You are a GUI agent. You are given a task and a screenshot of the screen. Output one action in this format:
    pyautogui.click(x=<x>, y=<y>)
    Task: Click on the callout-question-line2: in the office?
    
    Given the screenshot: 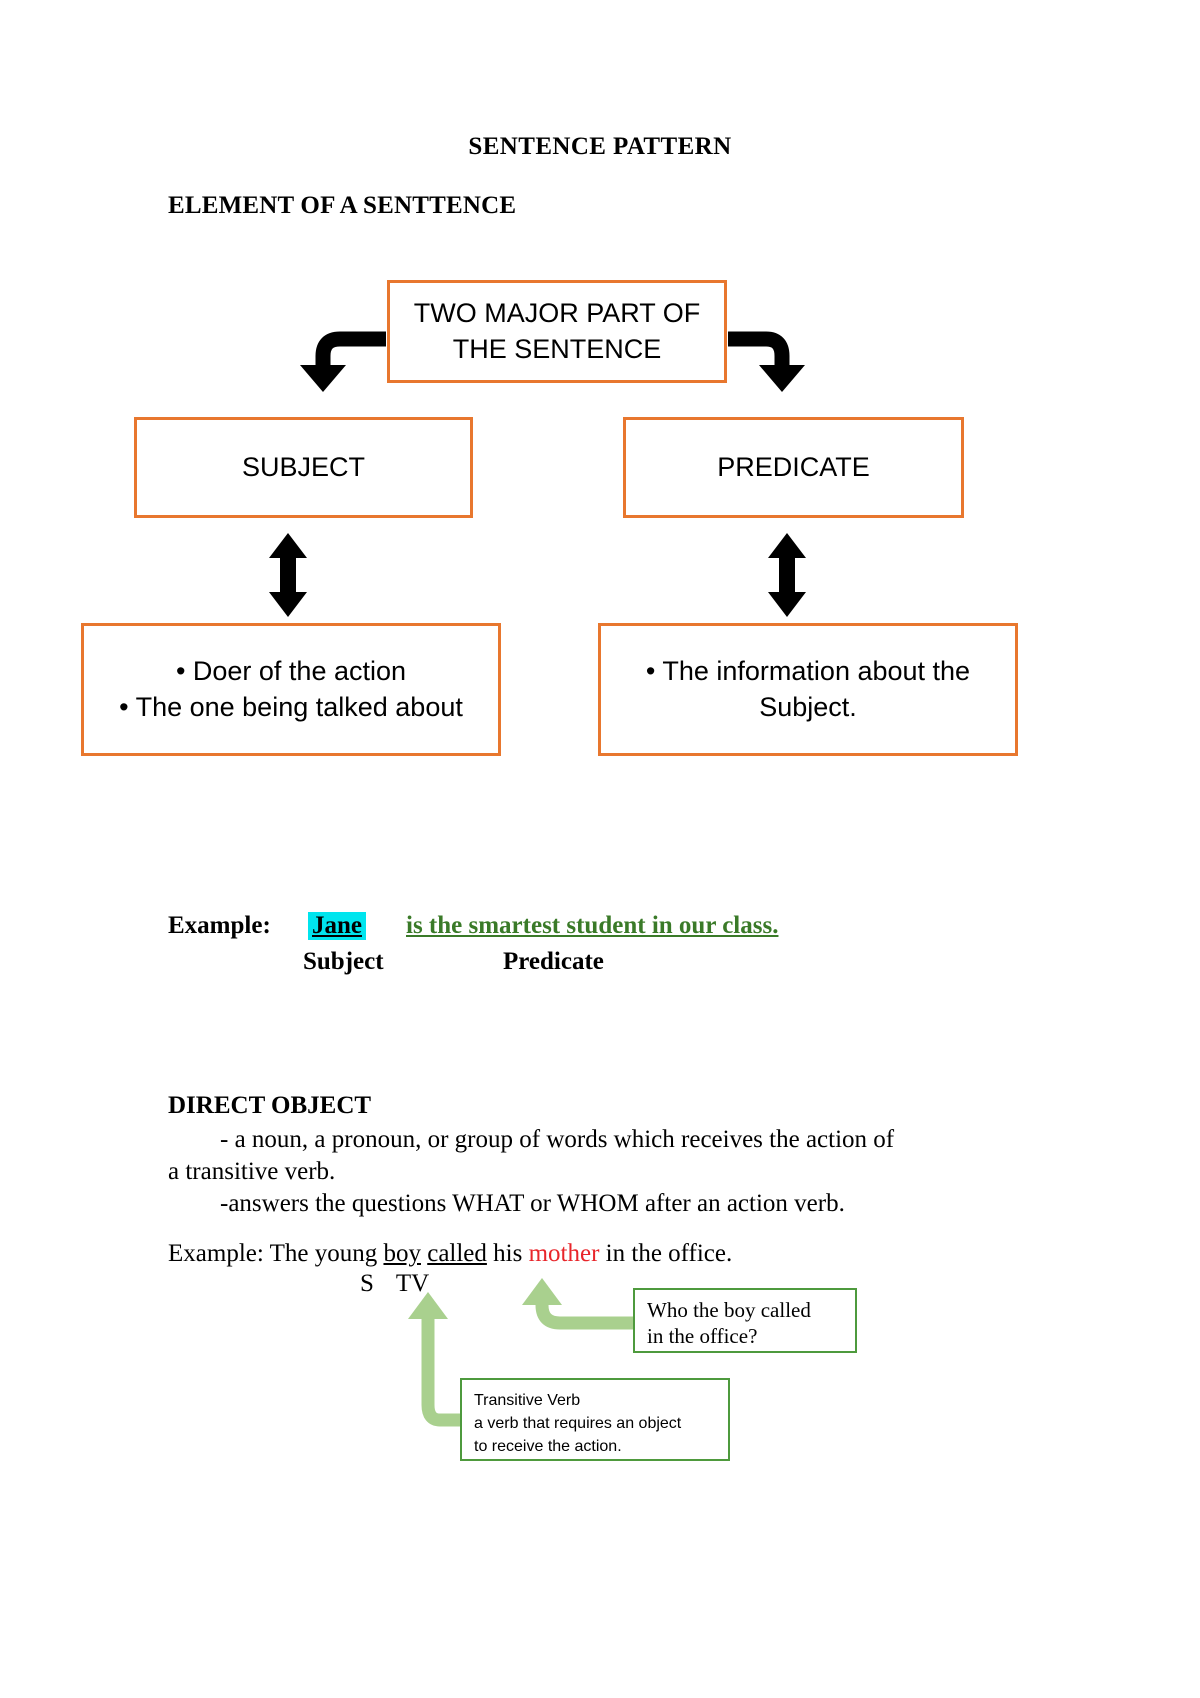 What is the action you would take?
    pyautogui.click(x=702, y=1336)
    